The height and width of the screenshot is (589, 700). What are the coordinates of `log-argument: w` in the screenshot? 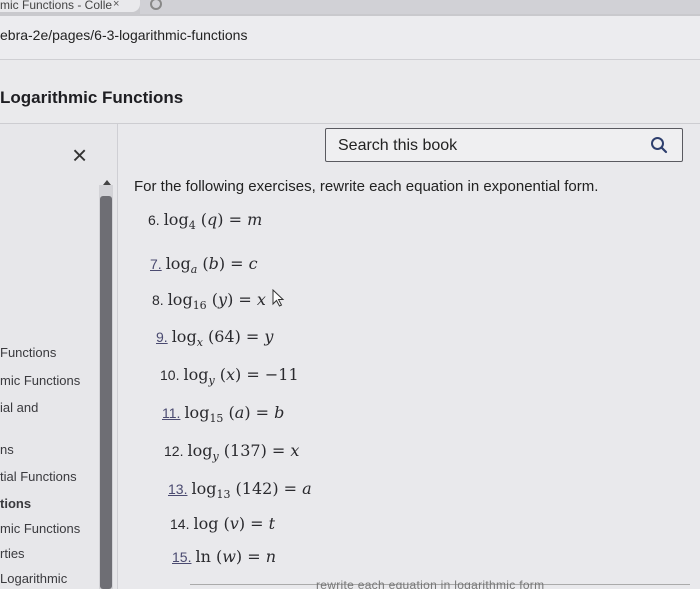 It's located at (229, 556).